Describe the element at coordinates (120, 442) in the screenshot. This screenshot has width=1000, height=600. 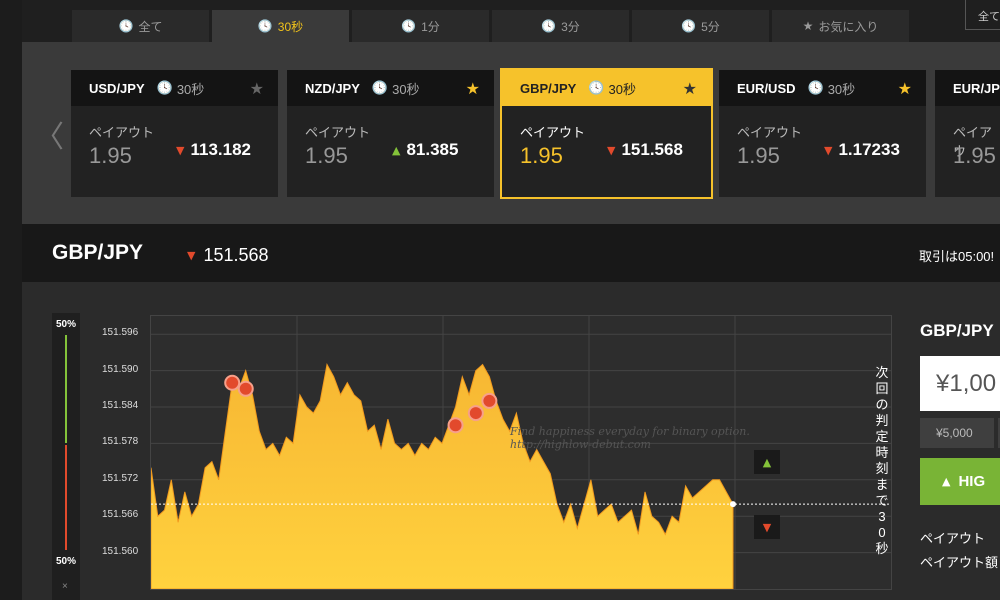
I see `y-tick-label: 151.578` at that location.